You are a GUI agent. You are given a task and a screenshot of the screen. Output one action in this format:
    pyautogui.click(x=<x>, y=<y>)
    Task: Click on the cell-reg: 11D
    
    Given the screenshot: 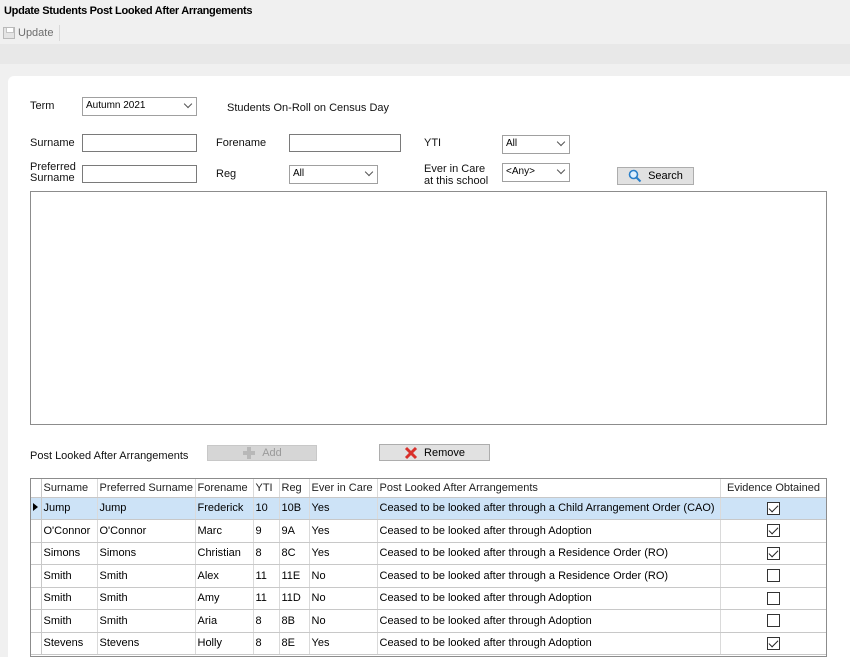 What is the action you would take?
    pyautogui.click(x=294, y=598)
    